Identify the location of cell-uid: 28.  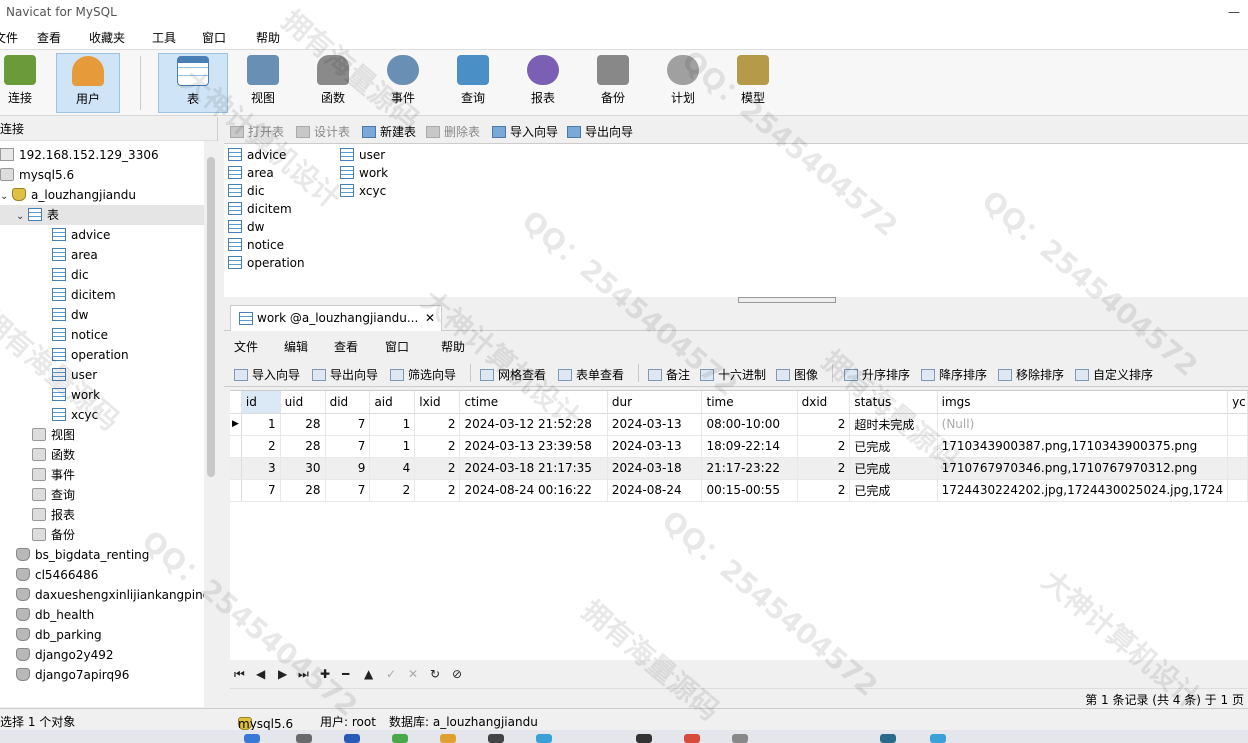
(303, 424).